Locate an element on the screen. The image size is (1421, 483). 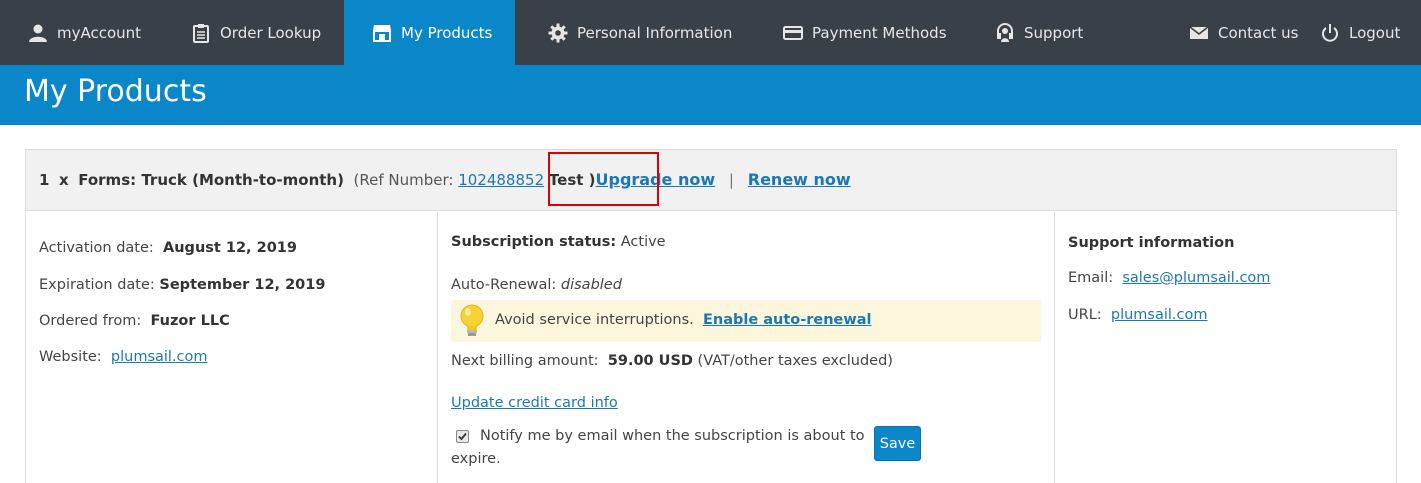
ref-number-link: 102488852 is located at coordinates (501, 180).